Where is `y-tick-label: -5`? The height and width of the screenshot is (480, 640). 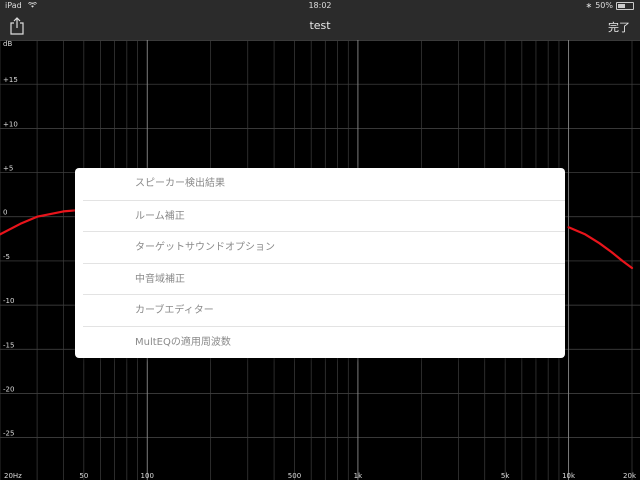
y-tick-label: -5 is located at coordinates (6, 257).